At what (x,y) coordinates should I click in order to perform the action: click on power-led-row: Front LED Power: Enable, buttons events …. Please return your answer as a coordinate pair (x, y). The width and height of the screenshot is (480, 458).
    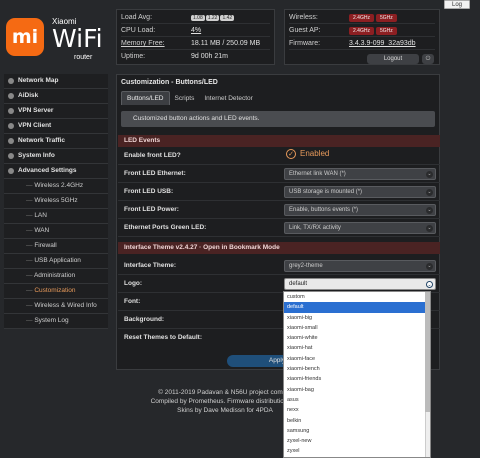
    Looking at the image, I should click on (279, 210).